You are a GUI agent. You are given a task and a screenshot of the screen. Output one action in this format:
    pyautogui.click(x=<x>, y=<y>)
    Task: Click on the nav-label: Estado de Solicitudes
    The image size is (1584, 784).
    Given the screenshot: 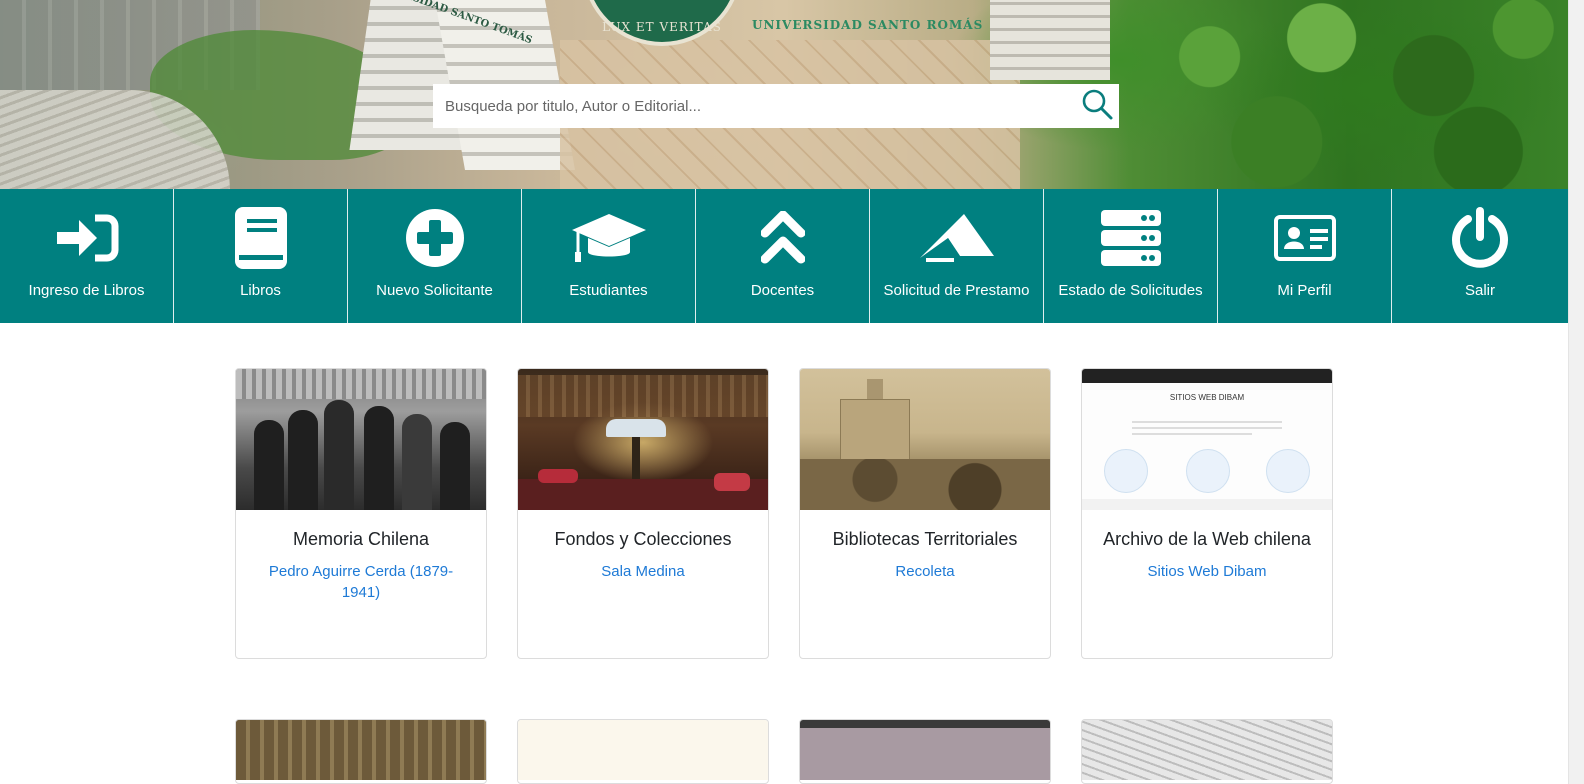 What is the action you would take?
    pyautogui.click(x=1130, y=290)
    